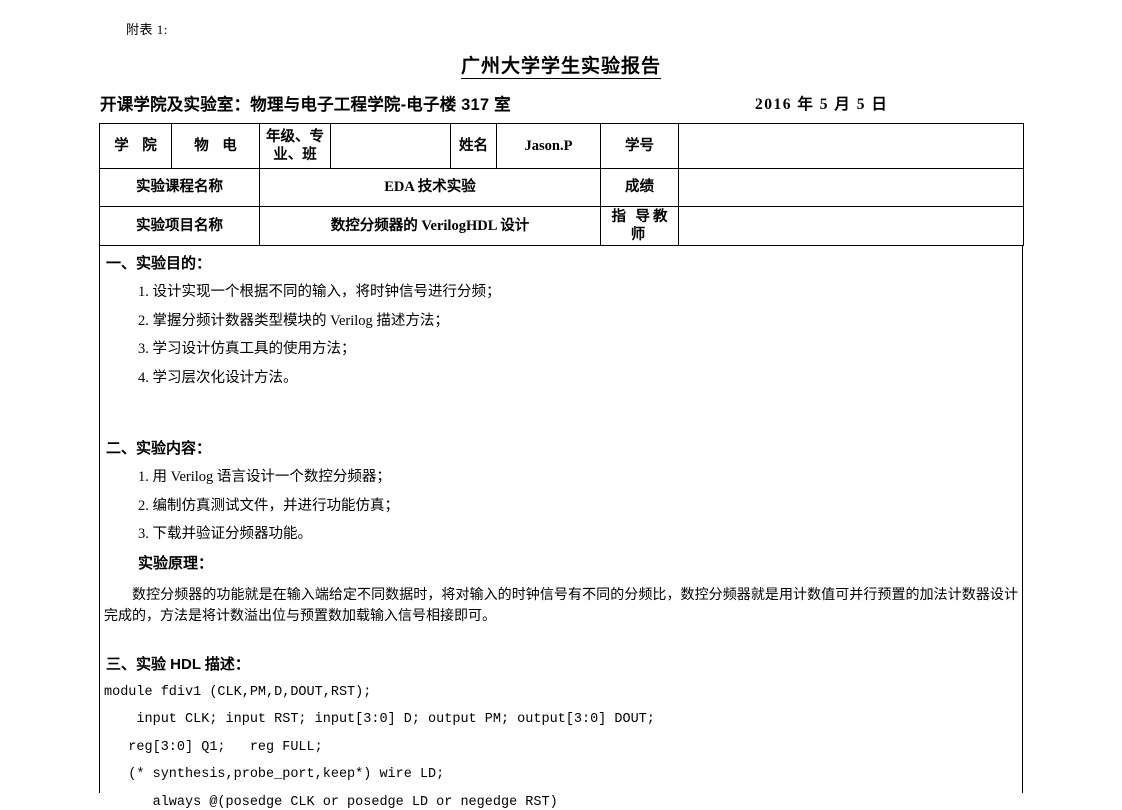 The width and height of the screenshot is (1122, 810). What do you see at coordinates (213, 747) in the screenshot?
I see `code-line: reg[3:0] Q1; reg FULL;` at bounding box center [213, 747].